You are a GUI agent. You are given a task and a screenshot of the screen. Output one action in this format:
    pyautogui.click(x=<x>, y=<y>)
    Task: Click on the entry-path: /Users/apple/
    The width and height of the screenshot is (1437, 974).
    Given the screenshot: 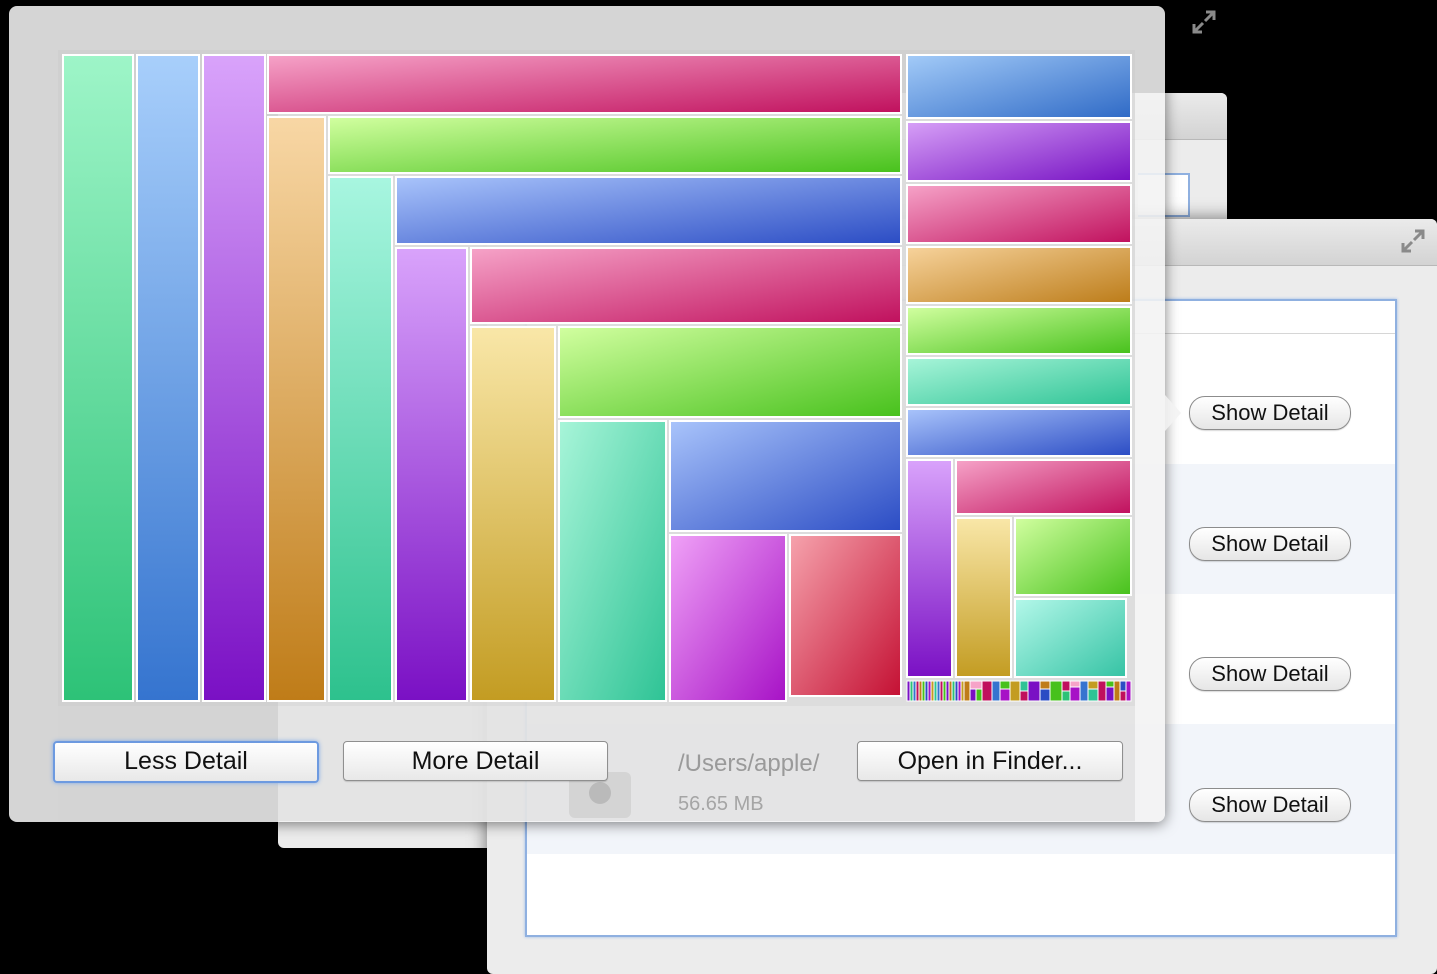 What is the action you would take?
    pyautogui.click(x=749, y=763)
    